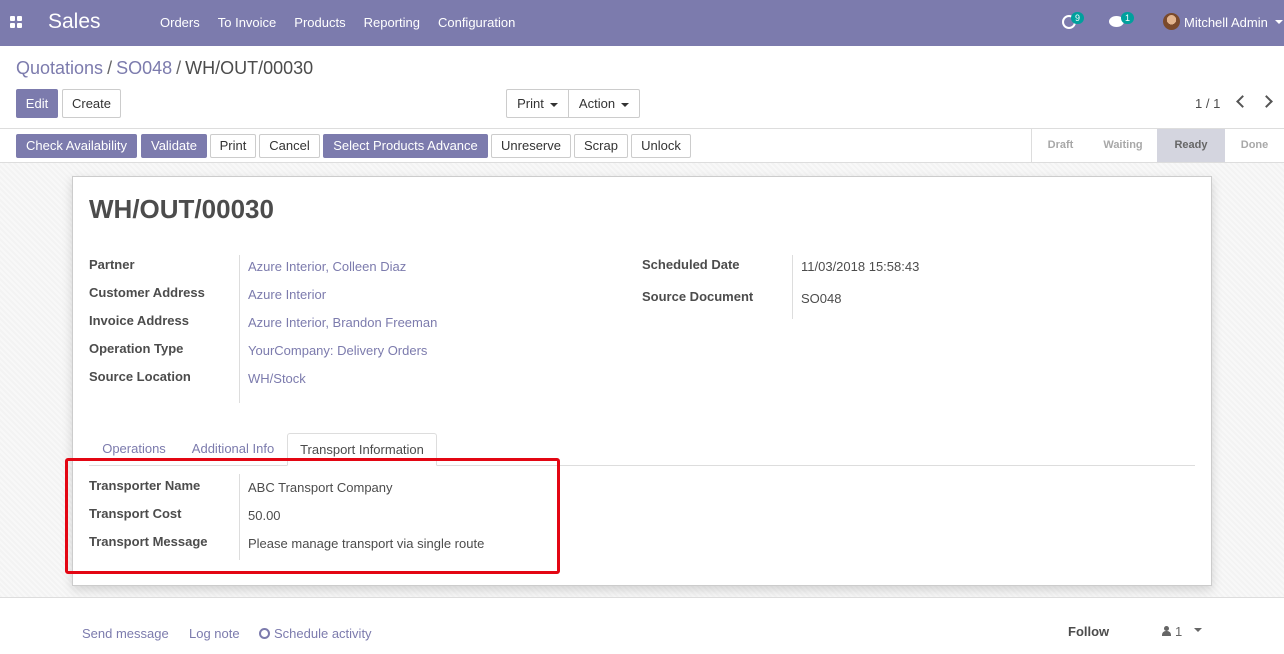 This screenshot has height=654, width=1284. Describe the element at coordinates (691, 264) in the screenshot. I see `scheduled-date-label: Scheduled Date` at that location.